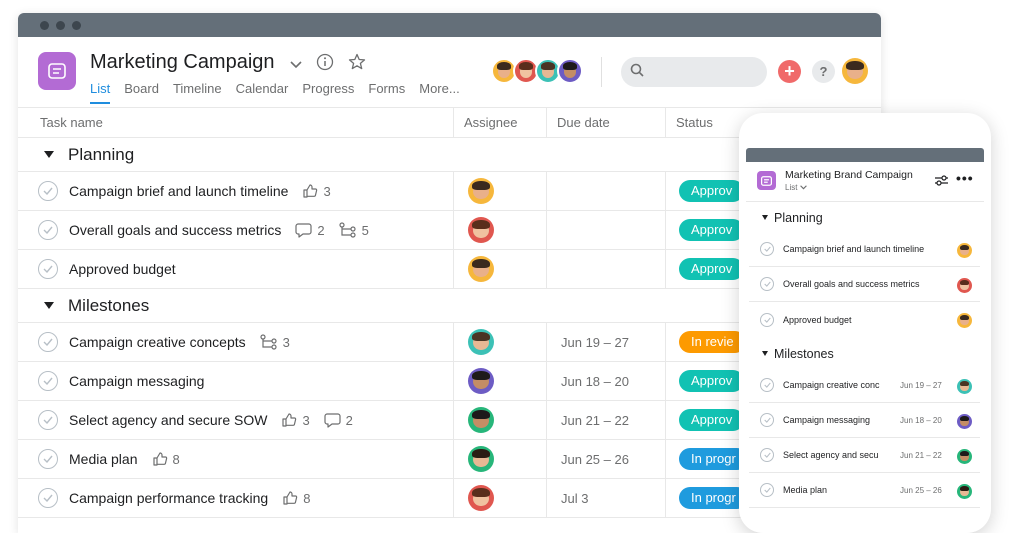 This screenshot has width=1024, height=533. I want to click on likes-count: 8, so click(296, 498).